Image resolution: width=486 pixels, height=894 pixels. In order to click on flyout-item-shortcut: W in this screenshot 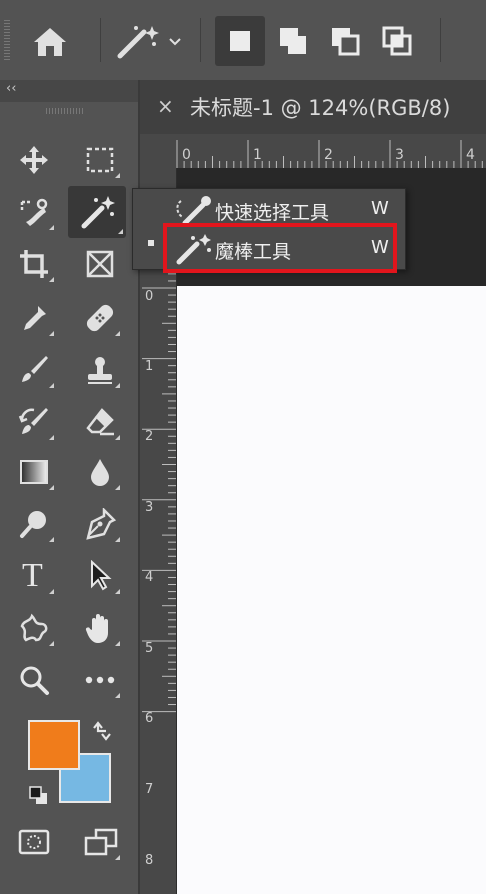, I will do `click(380, 208)`.